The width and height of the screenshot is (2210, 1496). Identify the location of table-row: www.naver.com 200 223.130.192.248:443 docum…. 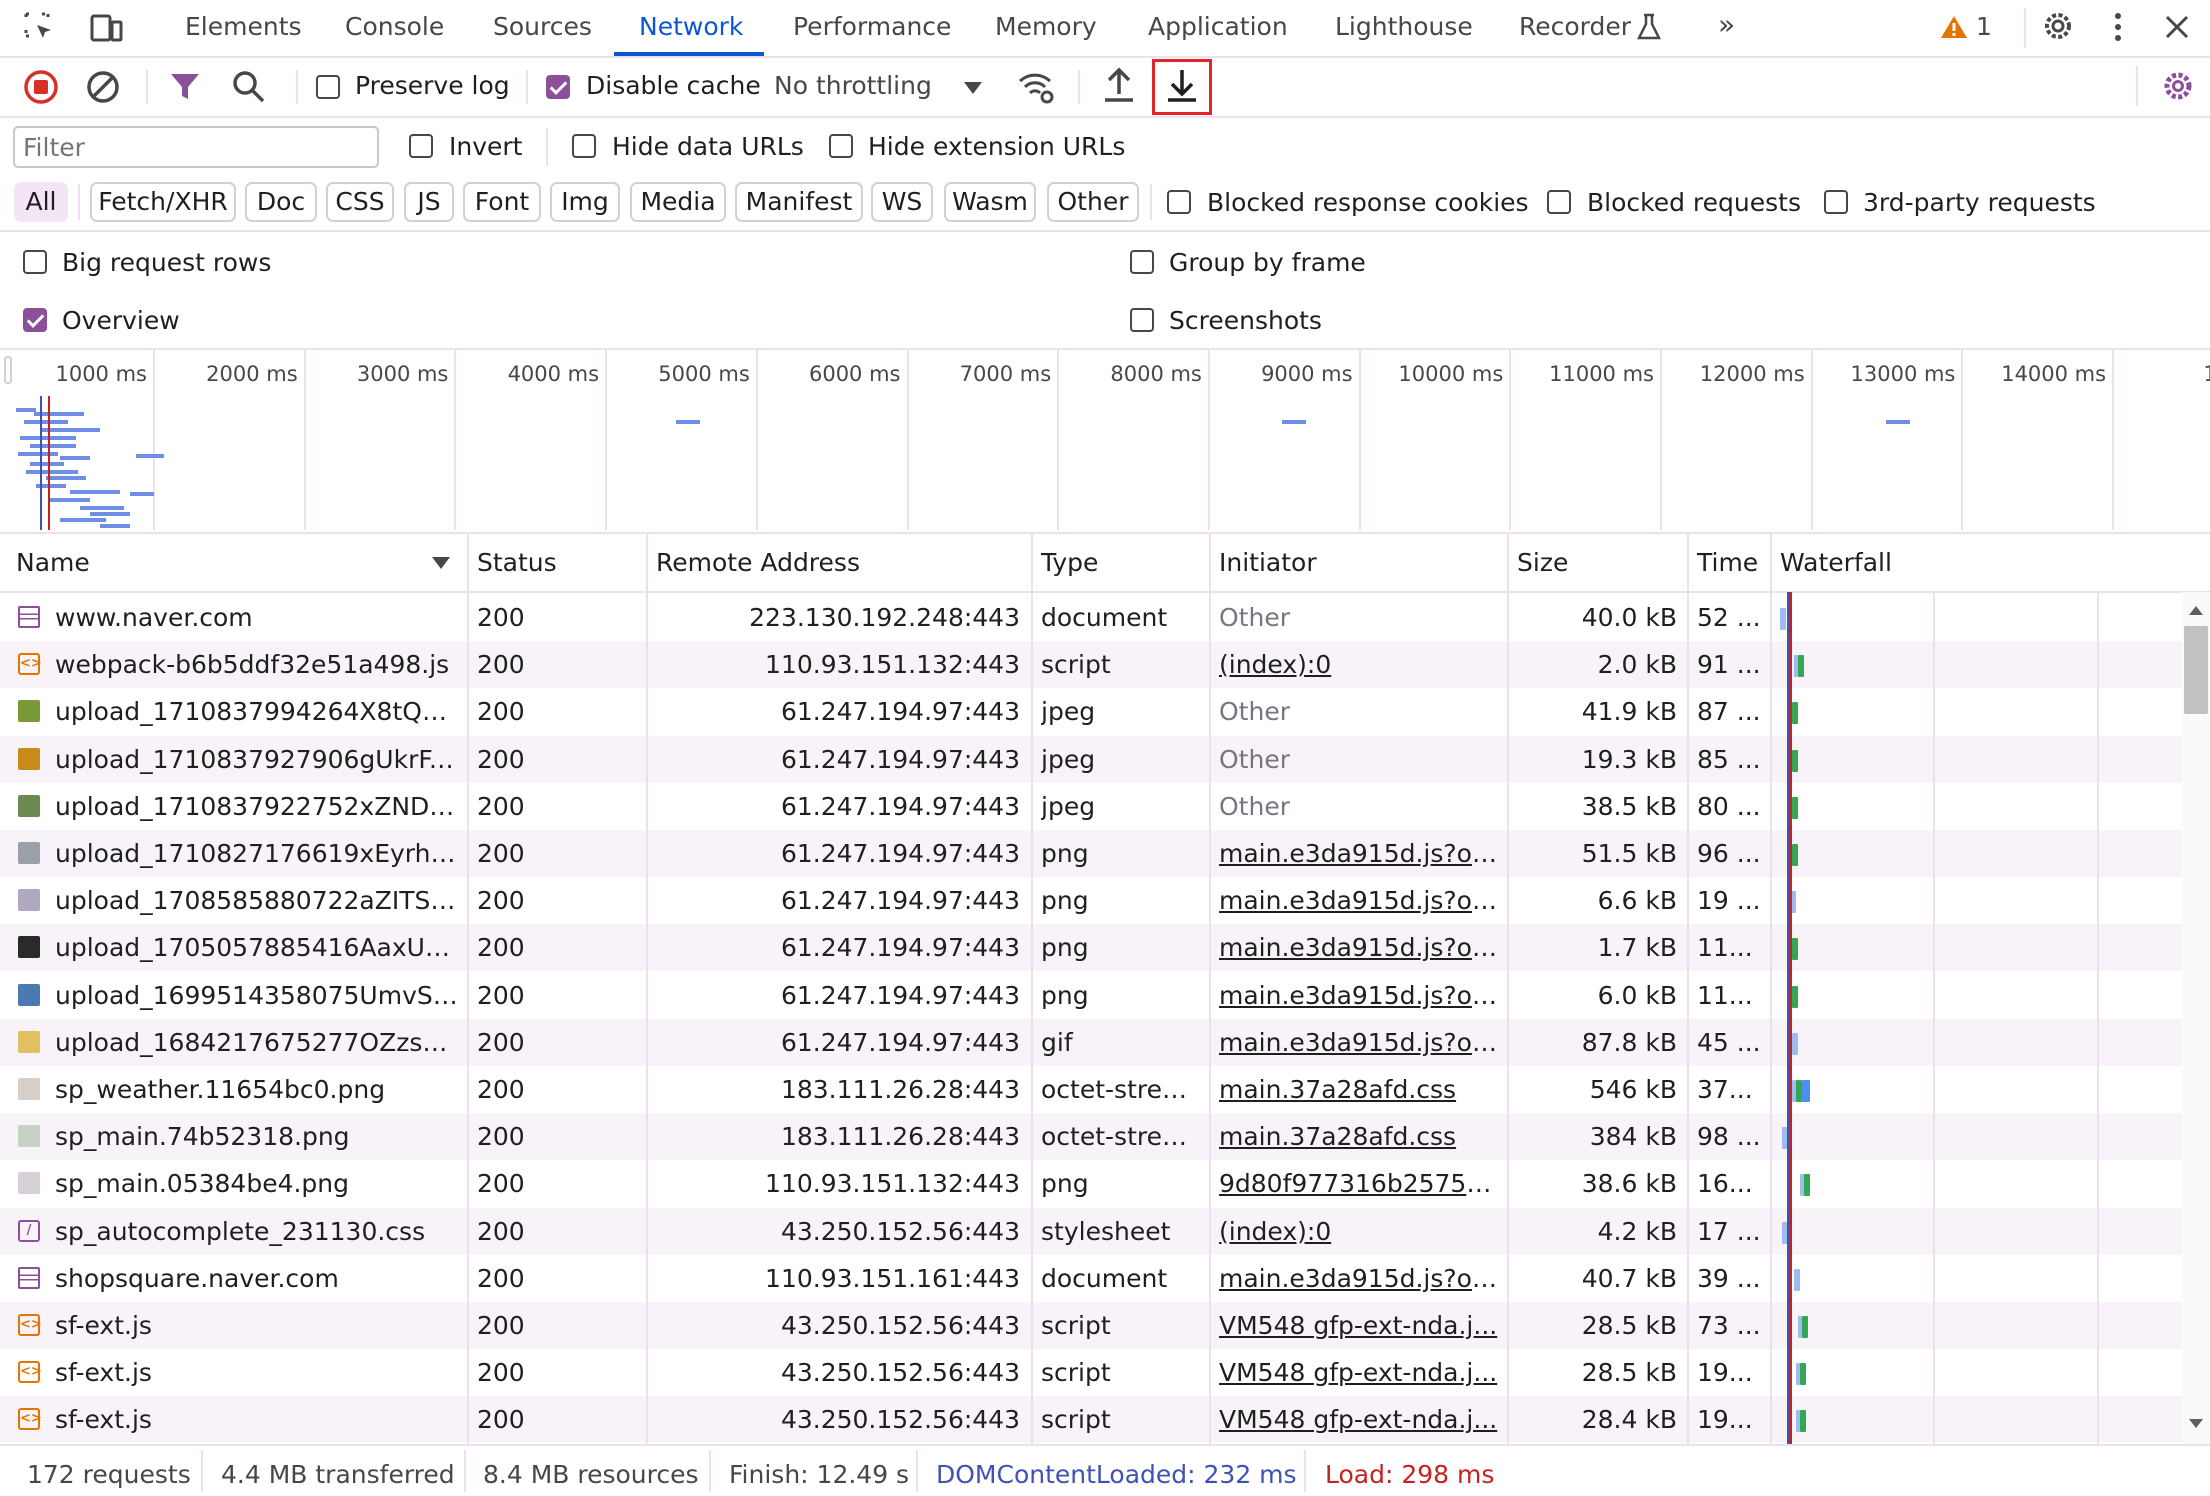
(1091, 617).